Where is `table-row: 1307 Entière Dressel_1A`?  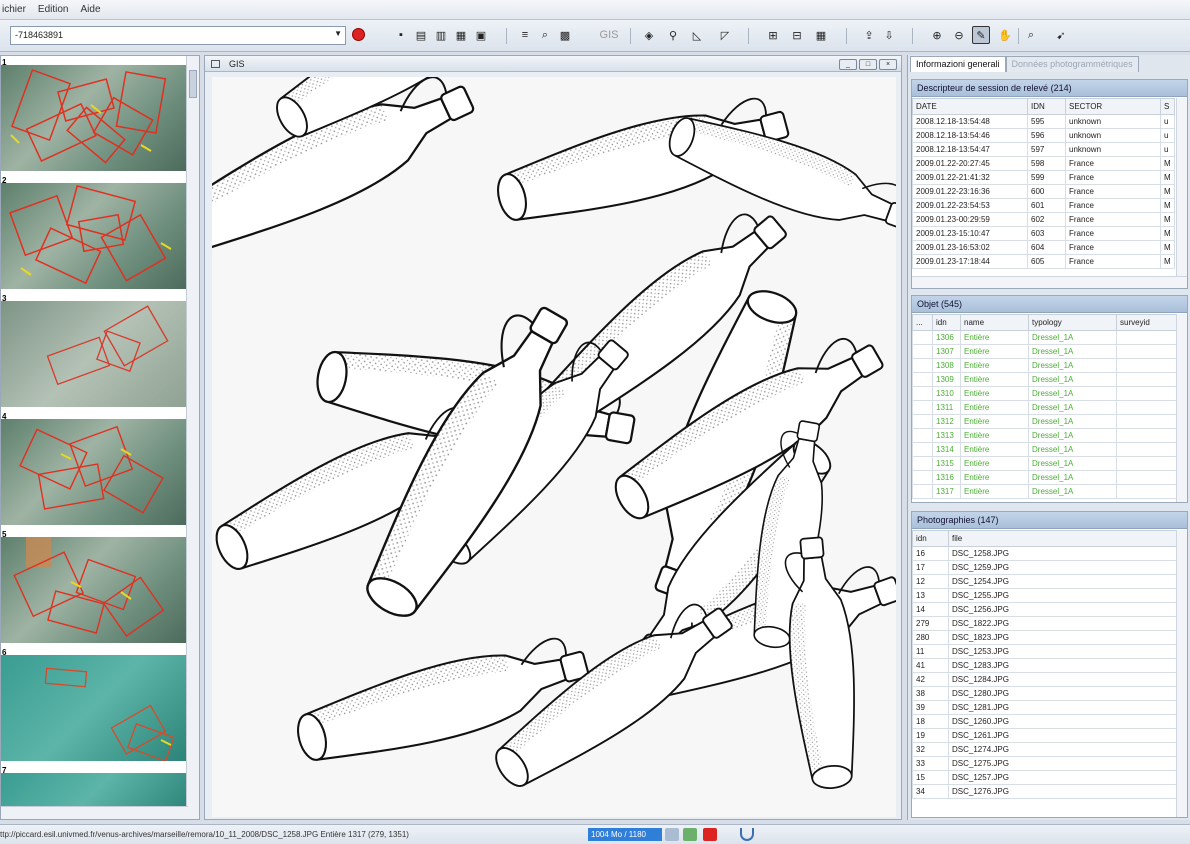
table-row: 1307 Entière Dressel_1A is located at coordinates (1044, 351).